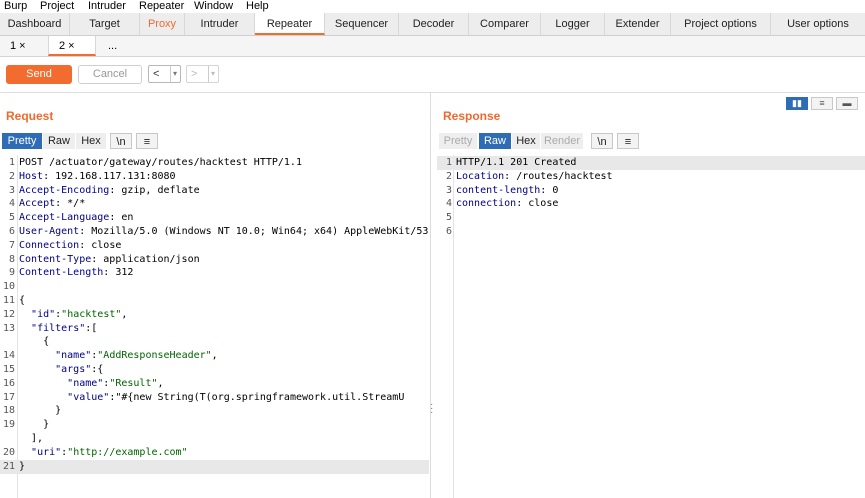  I want to click on request-line: 2 Host: 192.168.117.131:8080, so click(214, 177).